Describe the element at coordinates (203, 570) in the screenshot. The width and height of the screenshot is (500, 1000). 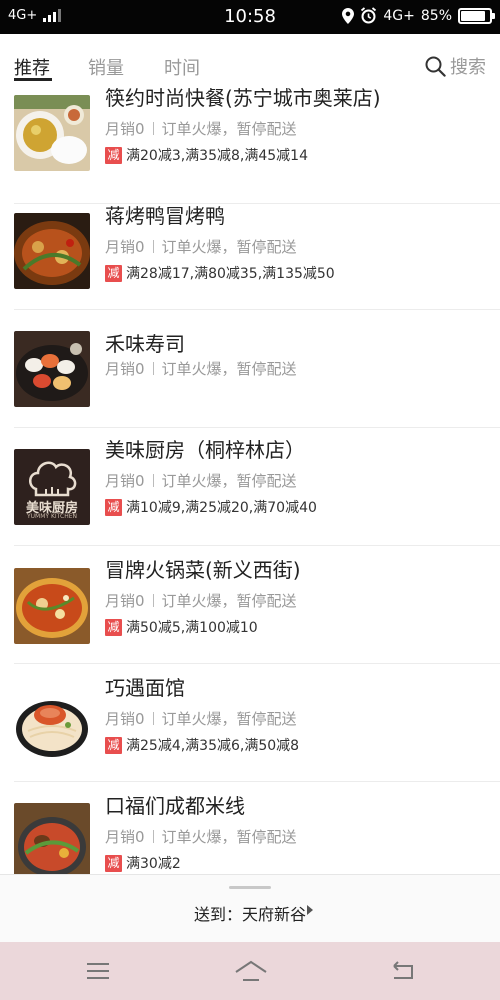
I see `restaurant-name: 冒牌火锅菜(新义西街)` at that location.